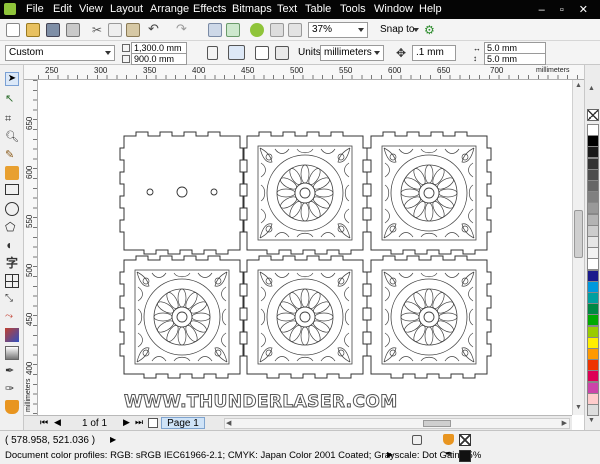 The width and height of the screenshot is (600, 464). What do you see at coordinates (295, 30) in the screenshot?
I see `corel-online-icon` at bounding box center [295, 30].